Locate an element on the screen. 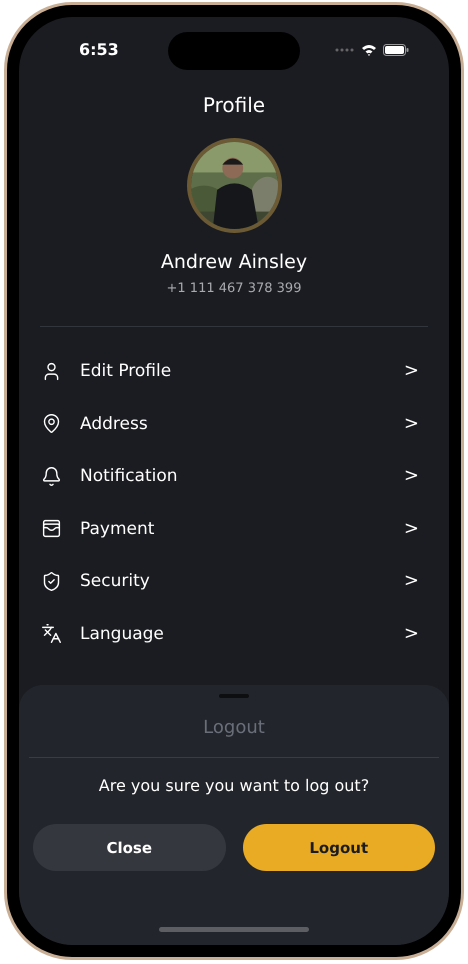 The image size is (468, 964). profile-name: Andrew Ainsley is located at coordinates (234, 262).